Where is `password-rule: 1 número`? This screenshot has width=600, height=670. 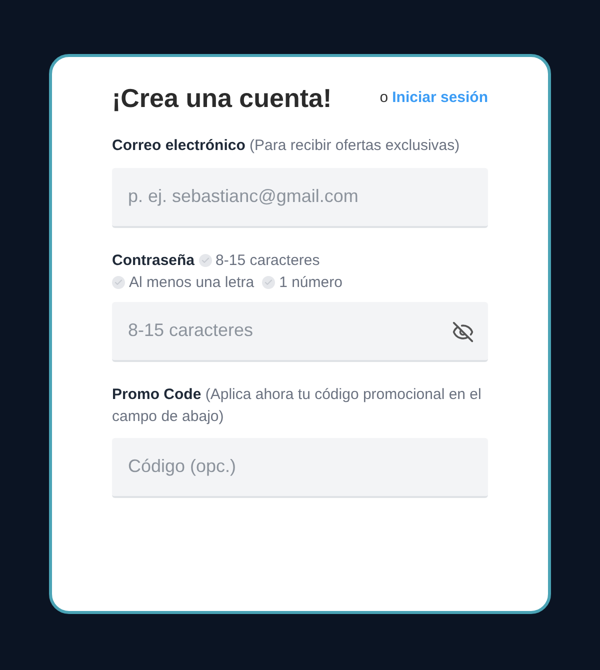 password-rule: 1 número is located at coordinates (310, 282).